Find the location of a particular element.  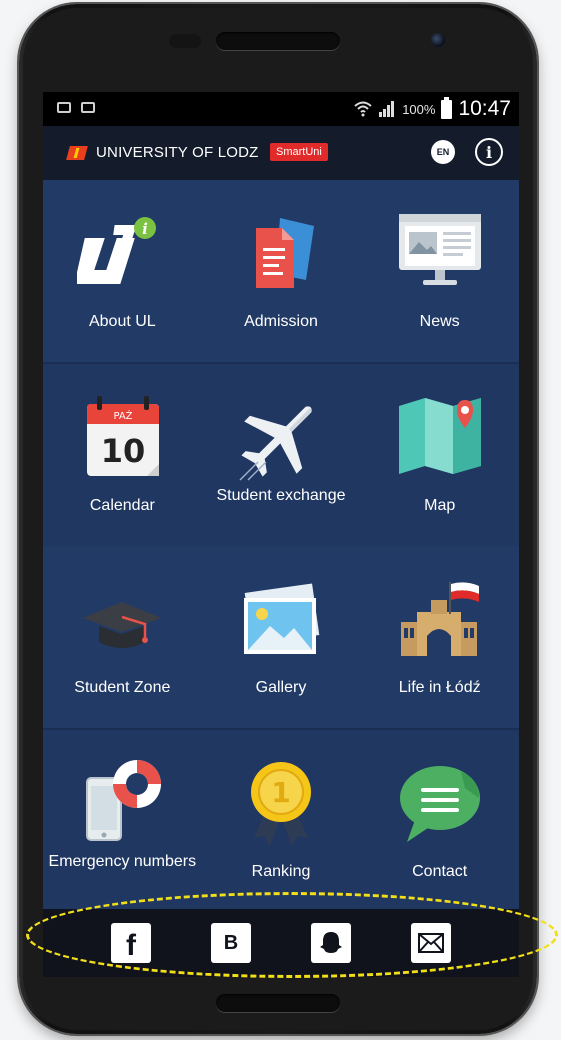

info-button: i is located at coordinates (489, 152).